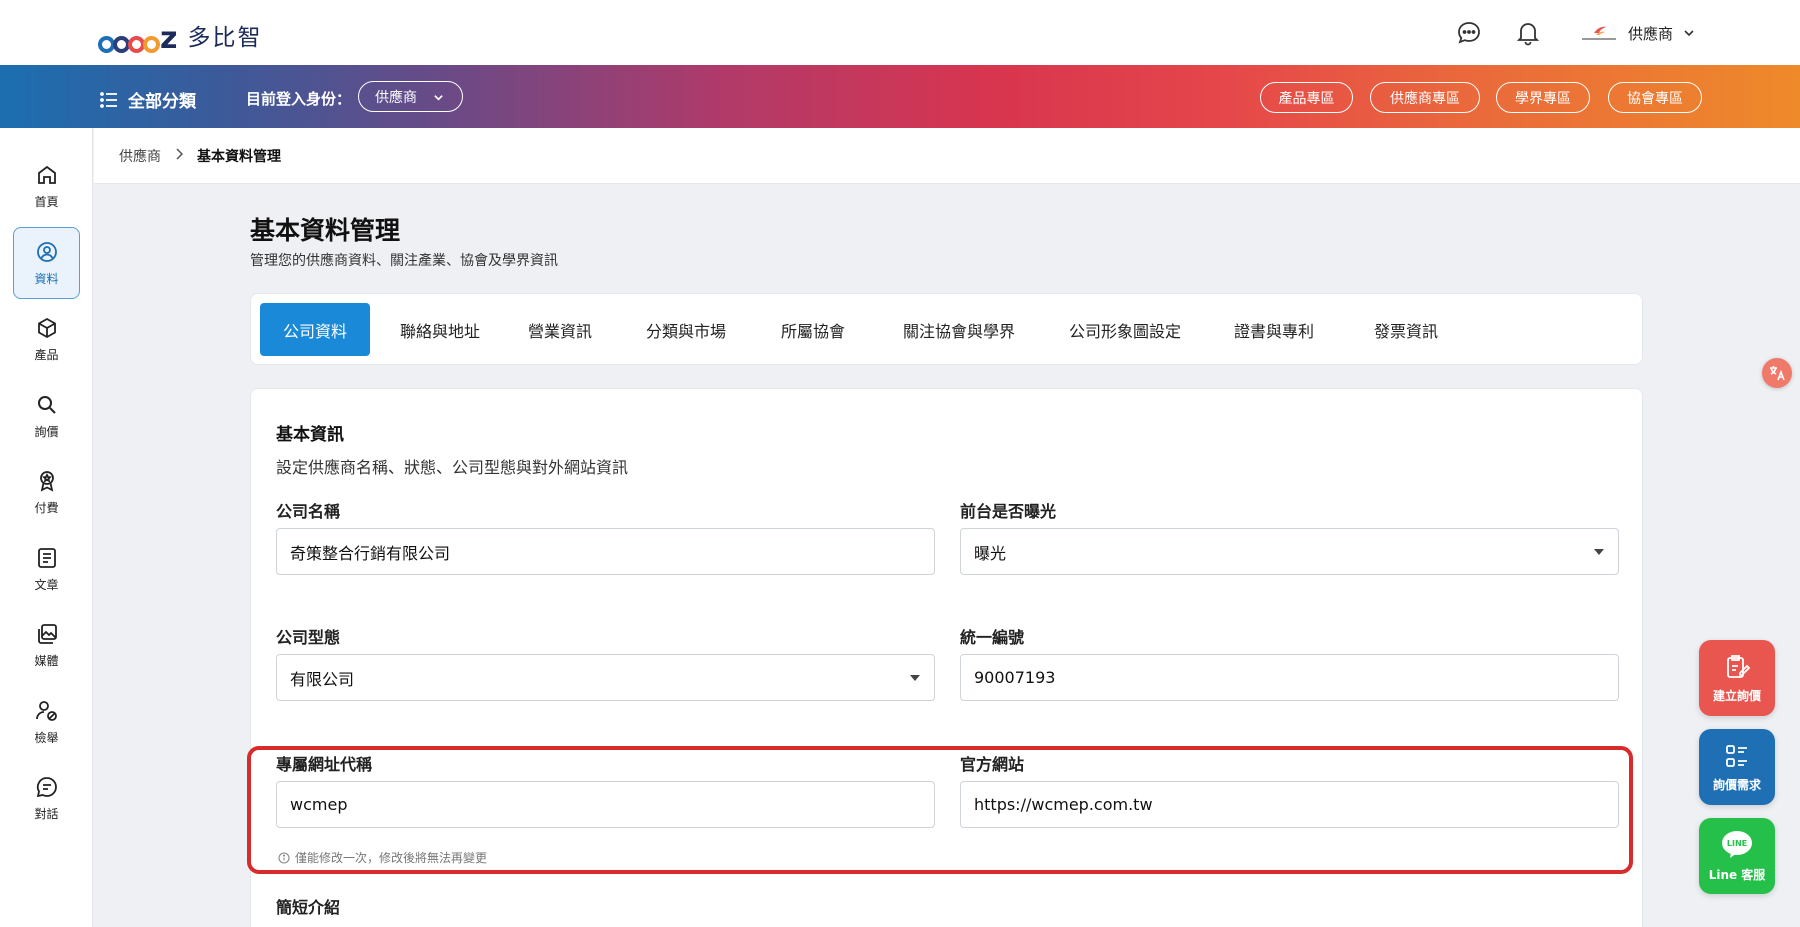 Image resolution: width=1800 pixels, height=927 pixels. Describe the element at coordinates (46, 710) in the screenshot. I see `report-user-icon` at that location.